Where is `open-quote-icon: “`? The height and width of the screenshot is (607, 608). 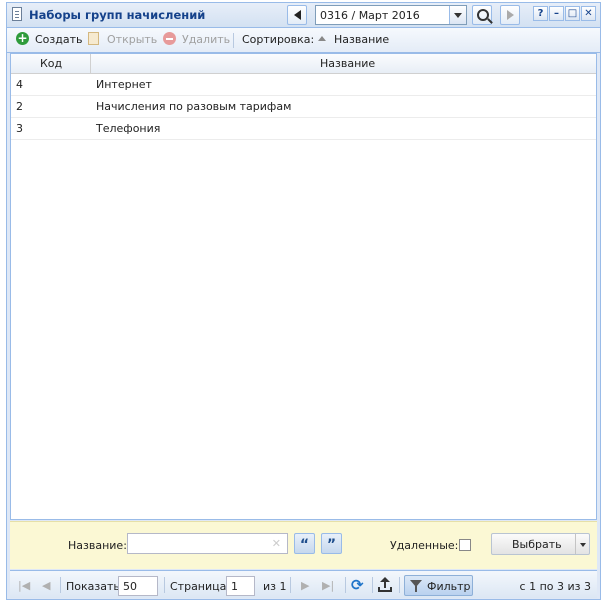
open-quote-icon: “ is located at coordinates (304, 545).